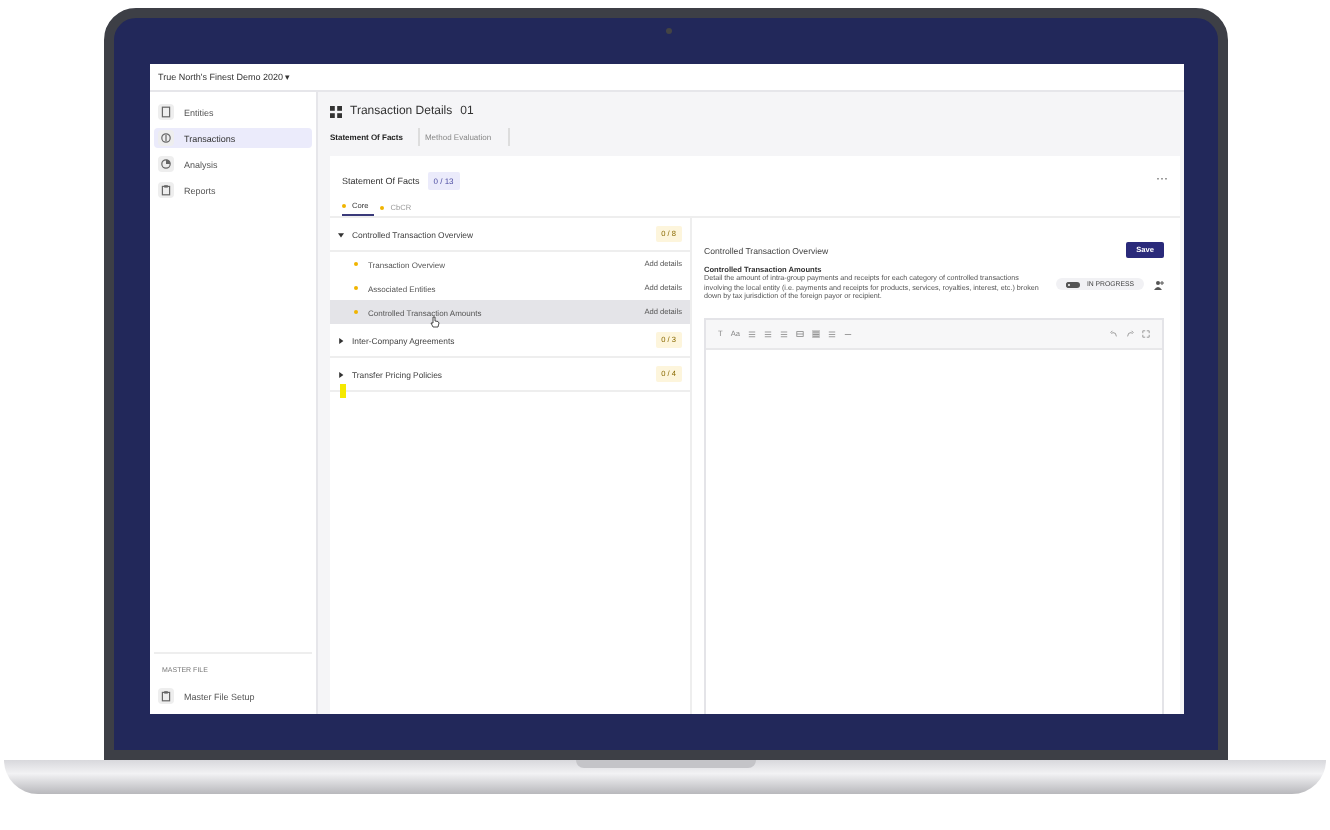 The width and height of the screenshot is (1330, 830). What do you see at coordinates (343, 391) in the screenshot?
I see `highlight-mark` at bounding box center [343, 391].